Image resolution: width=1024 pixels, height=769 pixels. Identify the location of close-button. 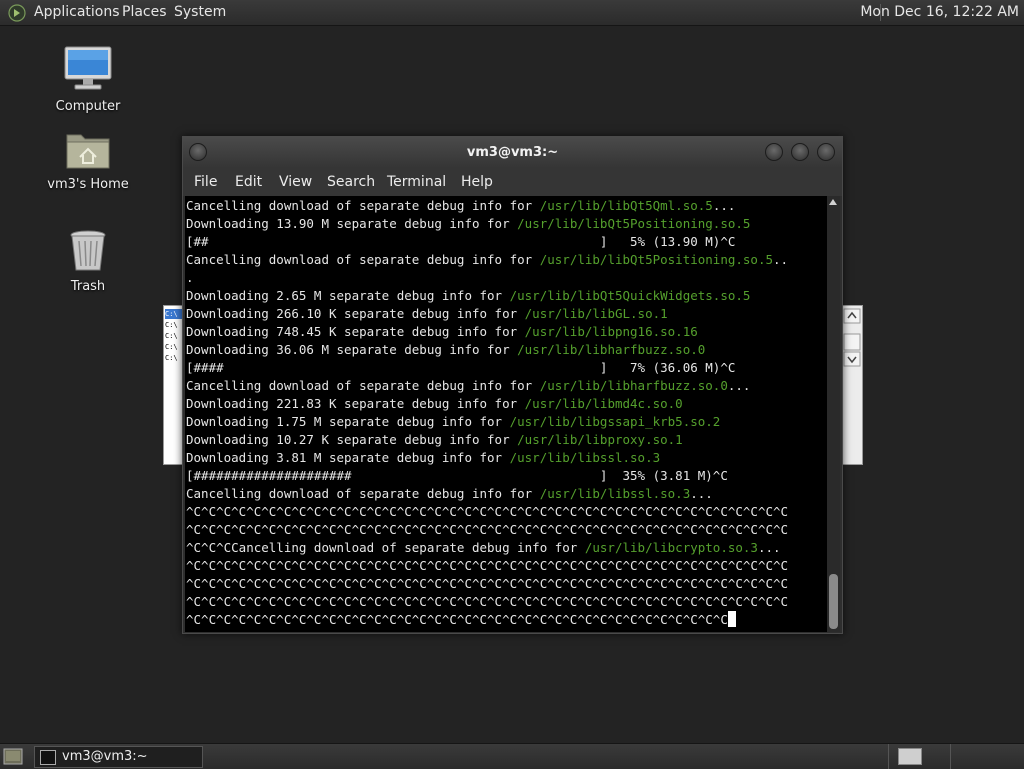
(826, 152).